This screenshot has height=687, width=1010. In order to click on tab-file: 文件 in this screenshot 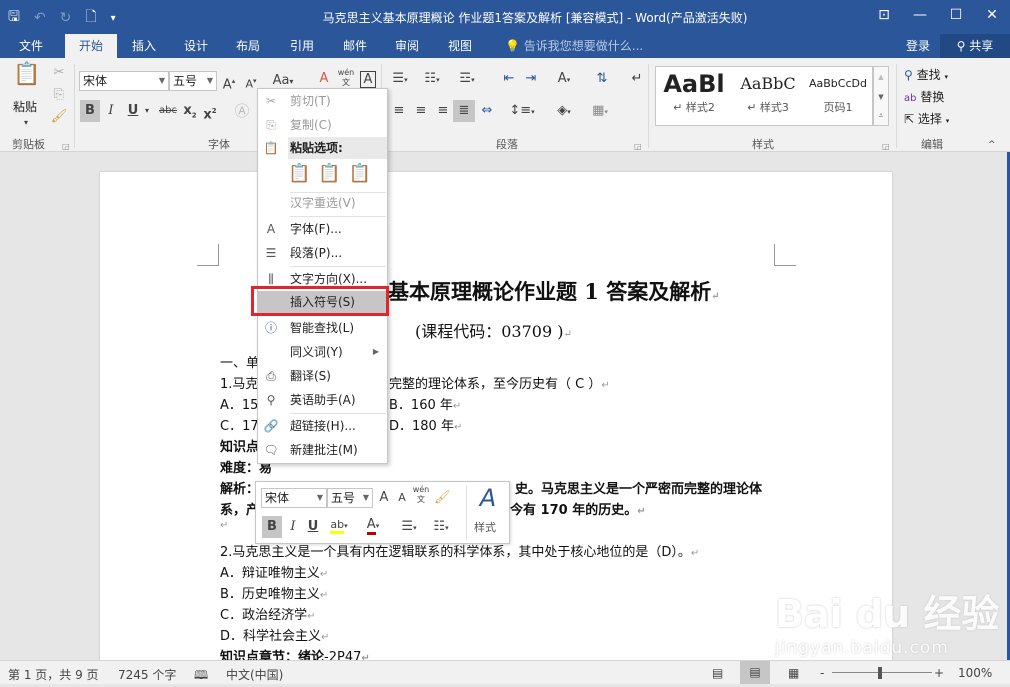, I will do `click(31, 46)`.